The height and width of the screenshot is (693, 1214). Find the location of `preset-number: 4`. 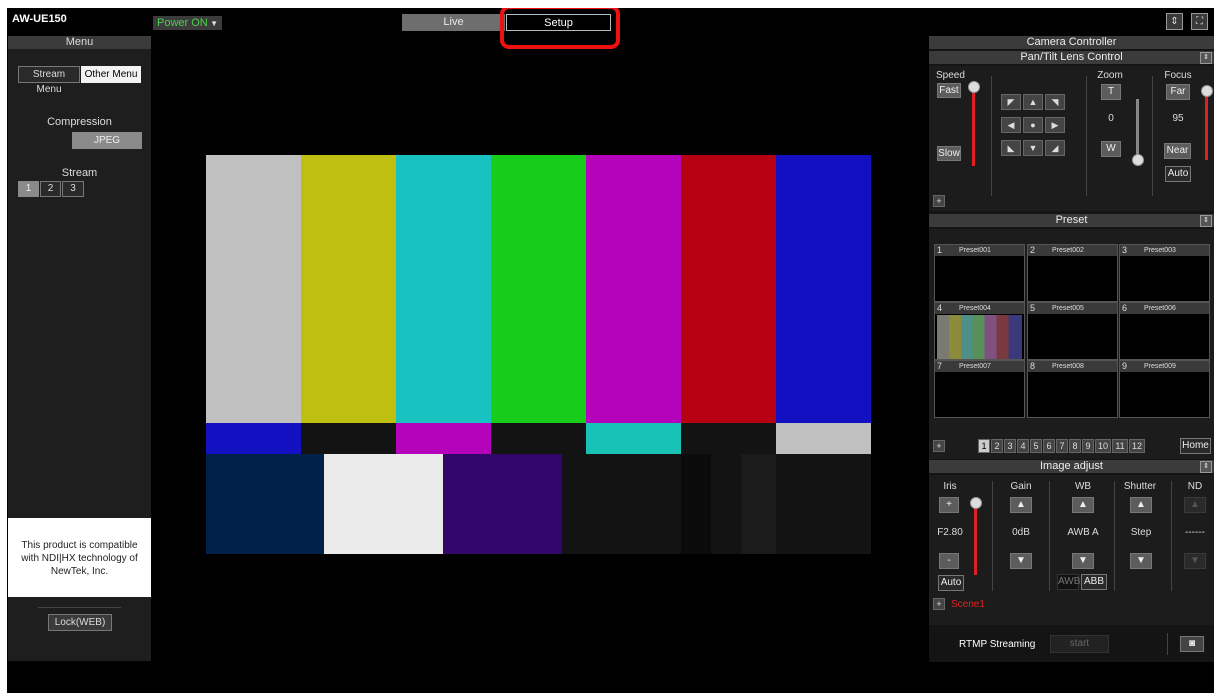

preset-number: 4 is located at coordinates (940, 308).